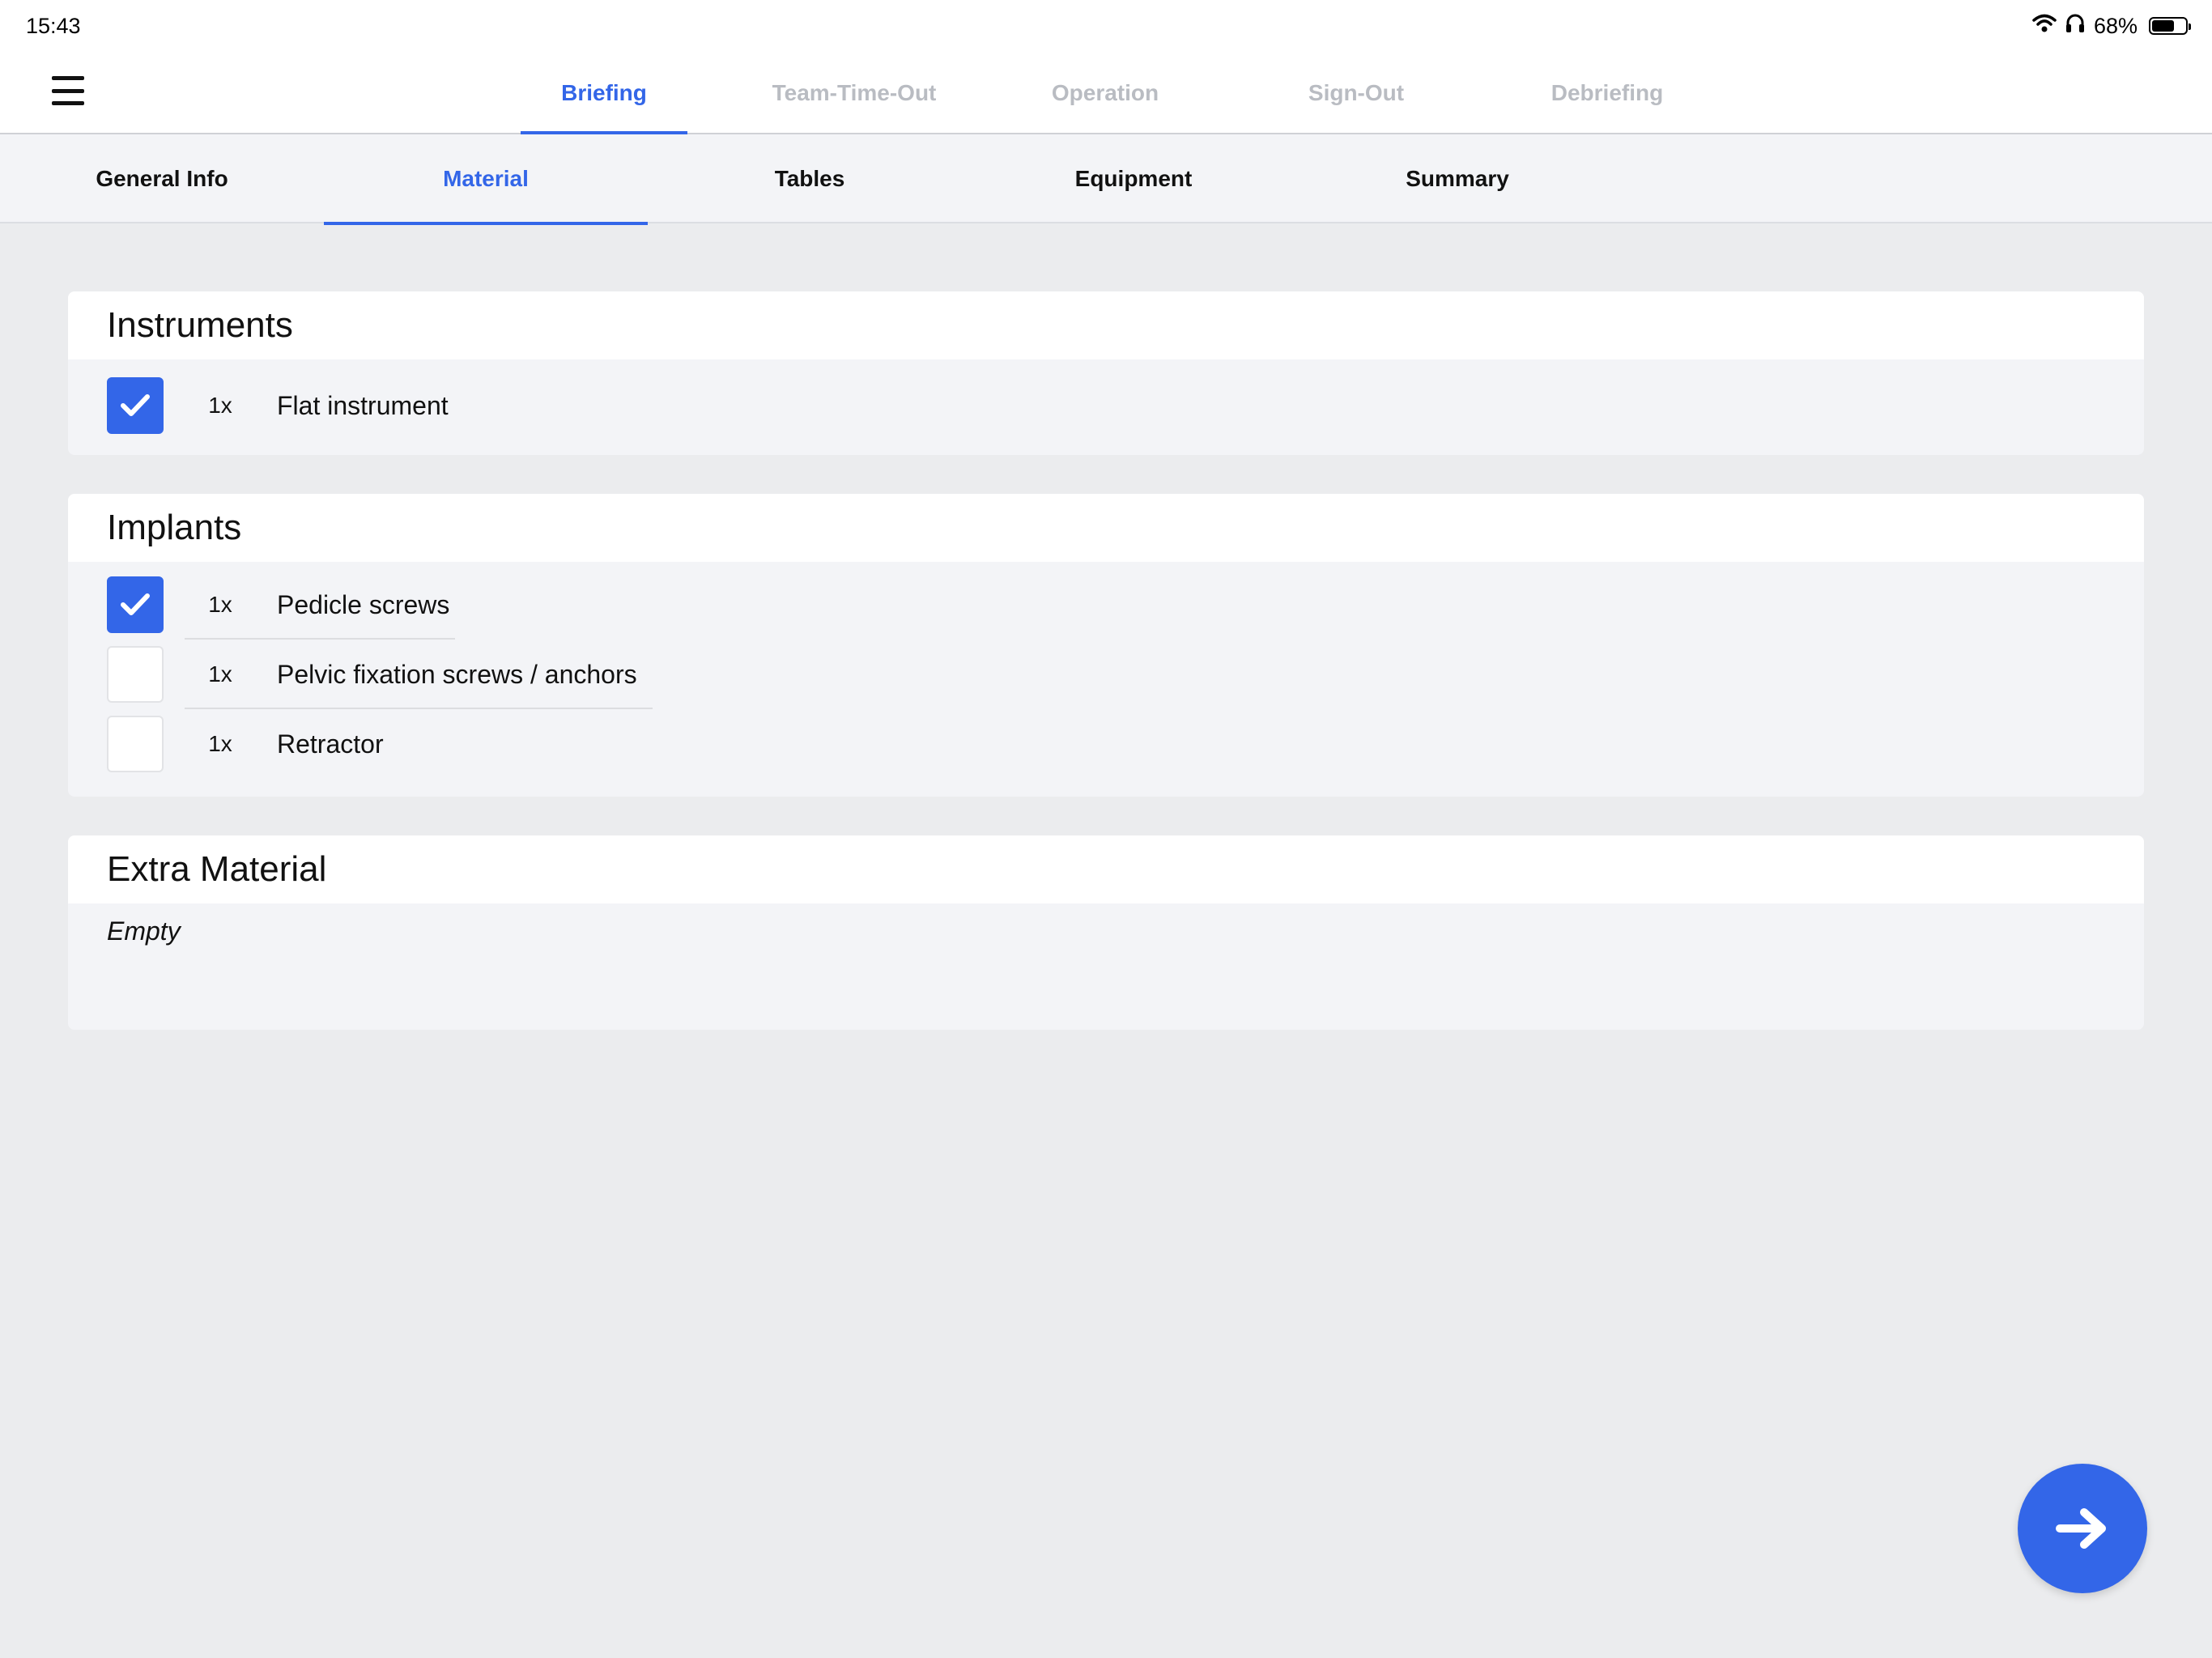 The height and width of the screenshot is (1658, 2212). Describe the element at coordinates (810, 178) in the screenshot. I see `tab-tables: Tables` at that location.